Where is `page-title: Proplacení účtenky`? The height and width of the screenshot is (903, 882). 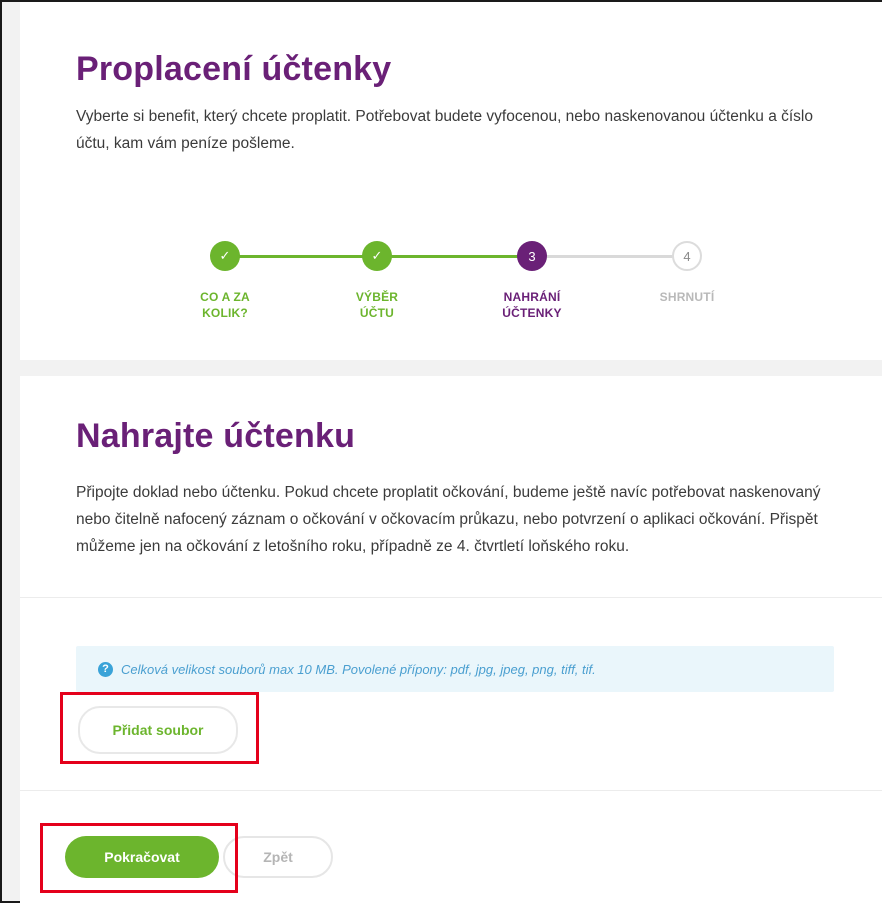 page-title: Proplacení účtenky is located at coordinates (234, 69).